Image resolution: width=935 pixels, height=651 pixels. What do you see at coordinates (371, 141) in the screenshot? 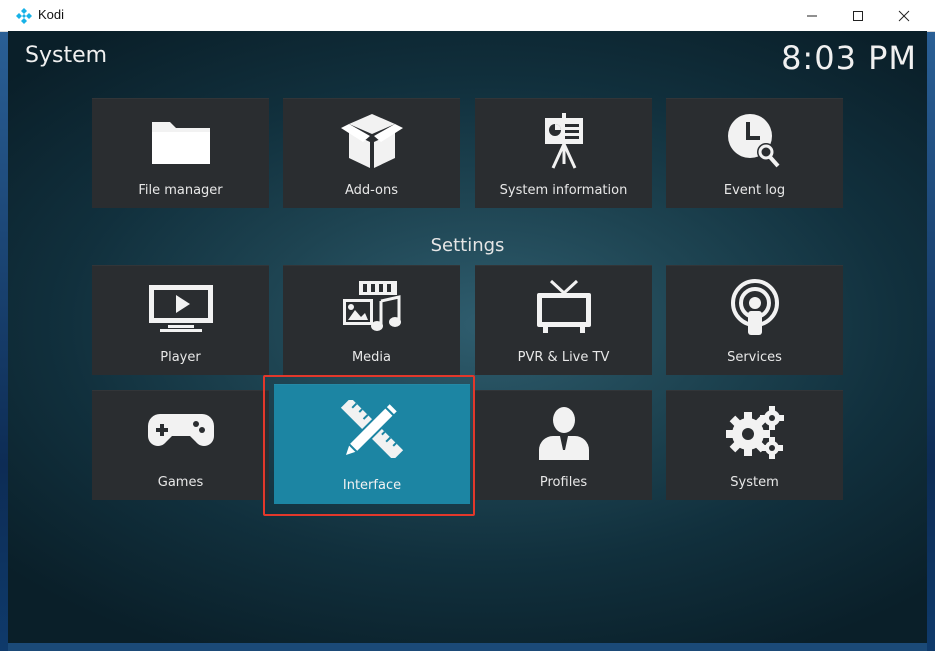
I see `open-box-icon` at bounding box center [371, 141].